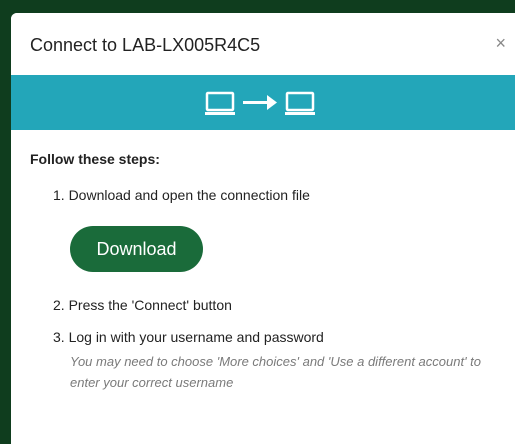 Image resolution: width=515 pixels, height=444 pixels. I want to click on connection-banner, so click(263, 102).